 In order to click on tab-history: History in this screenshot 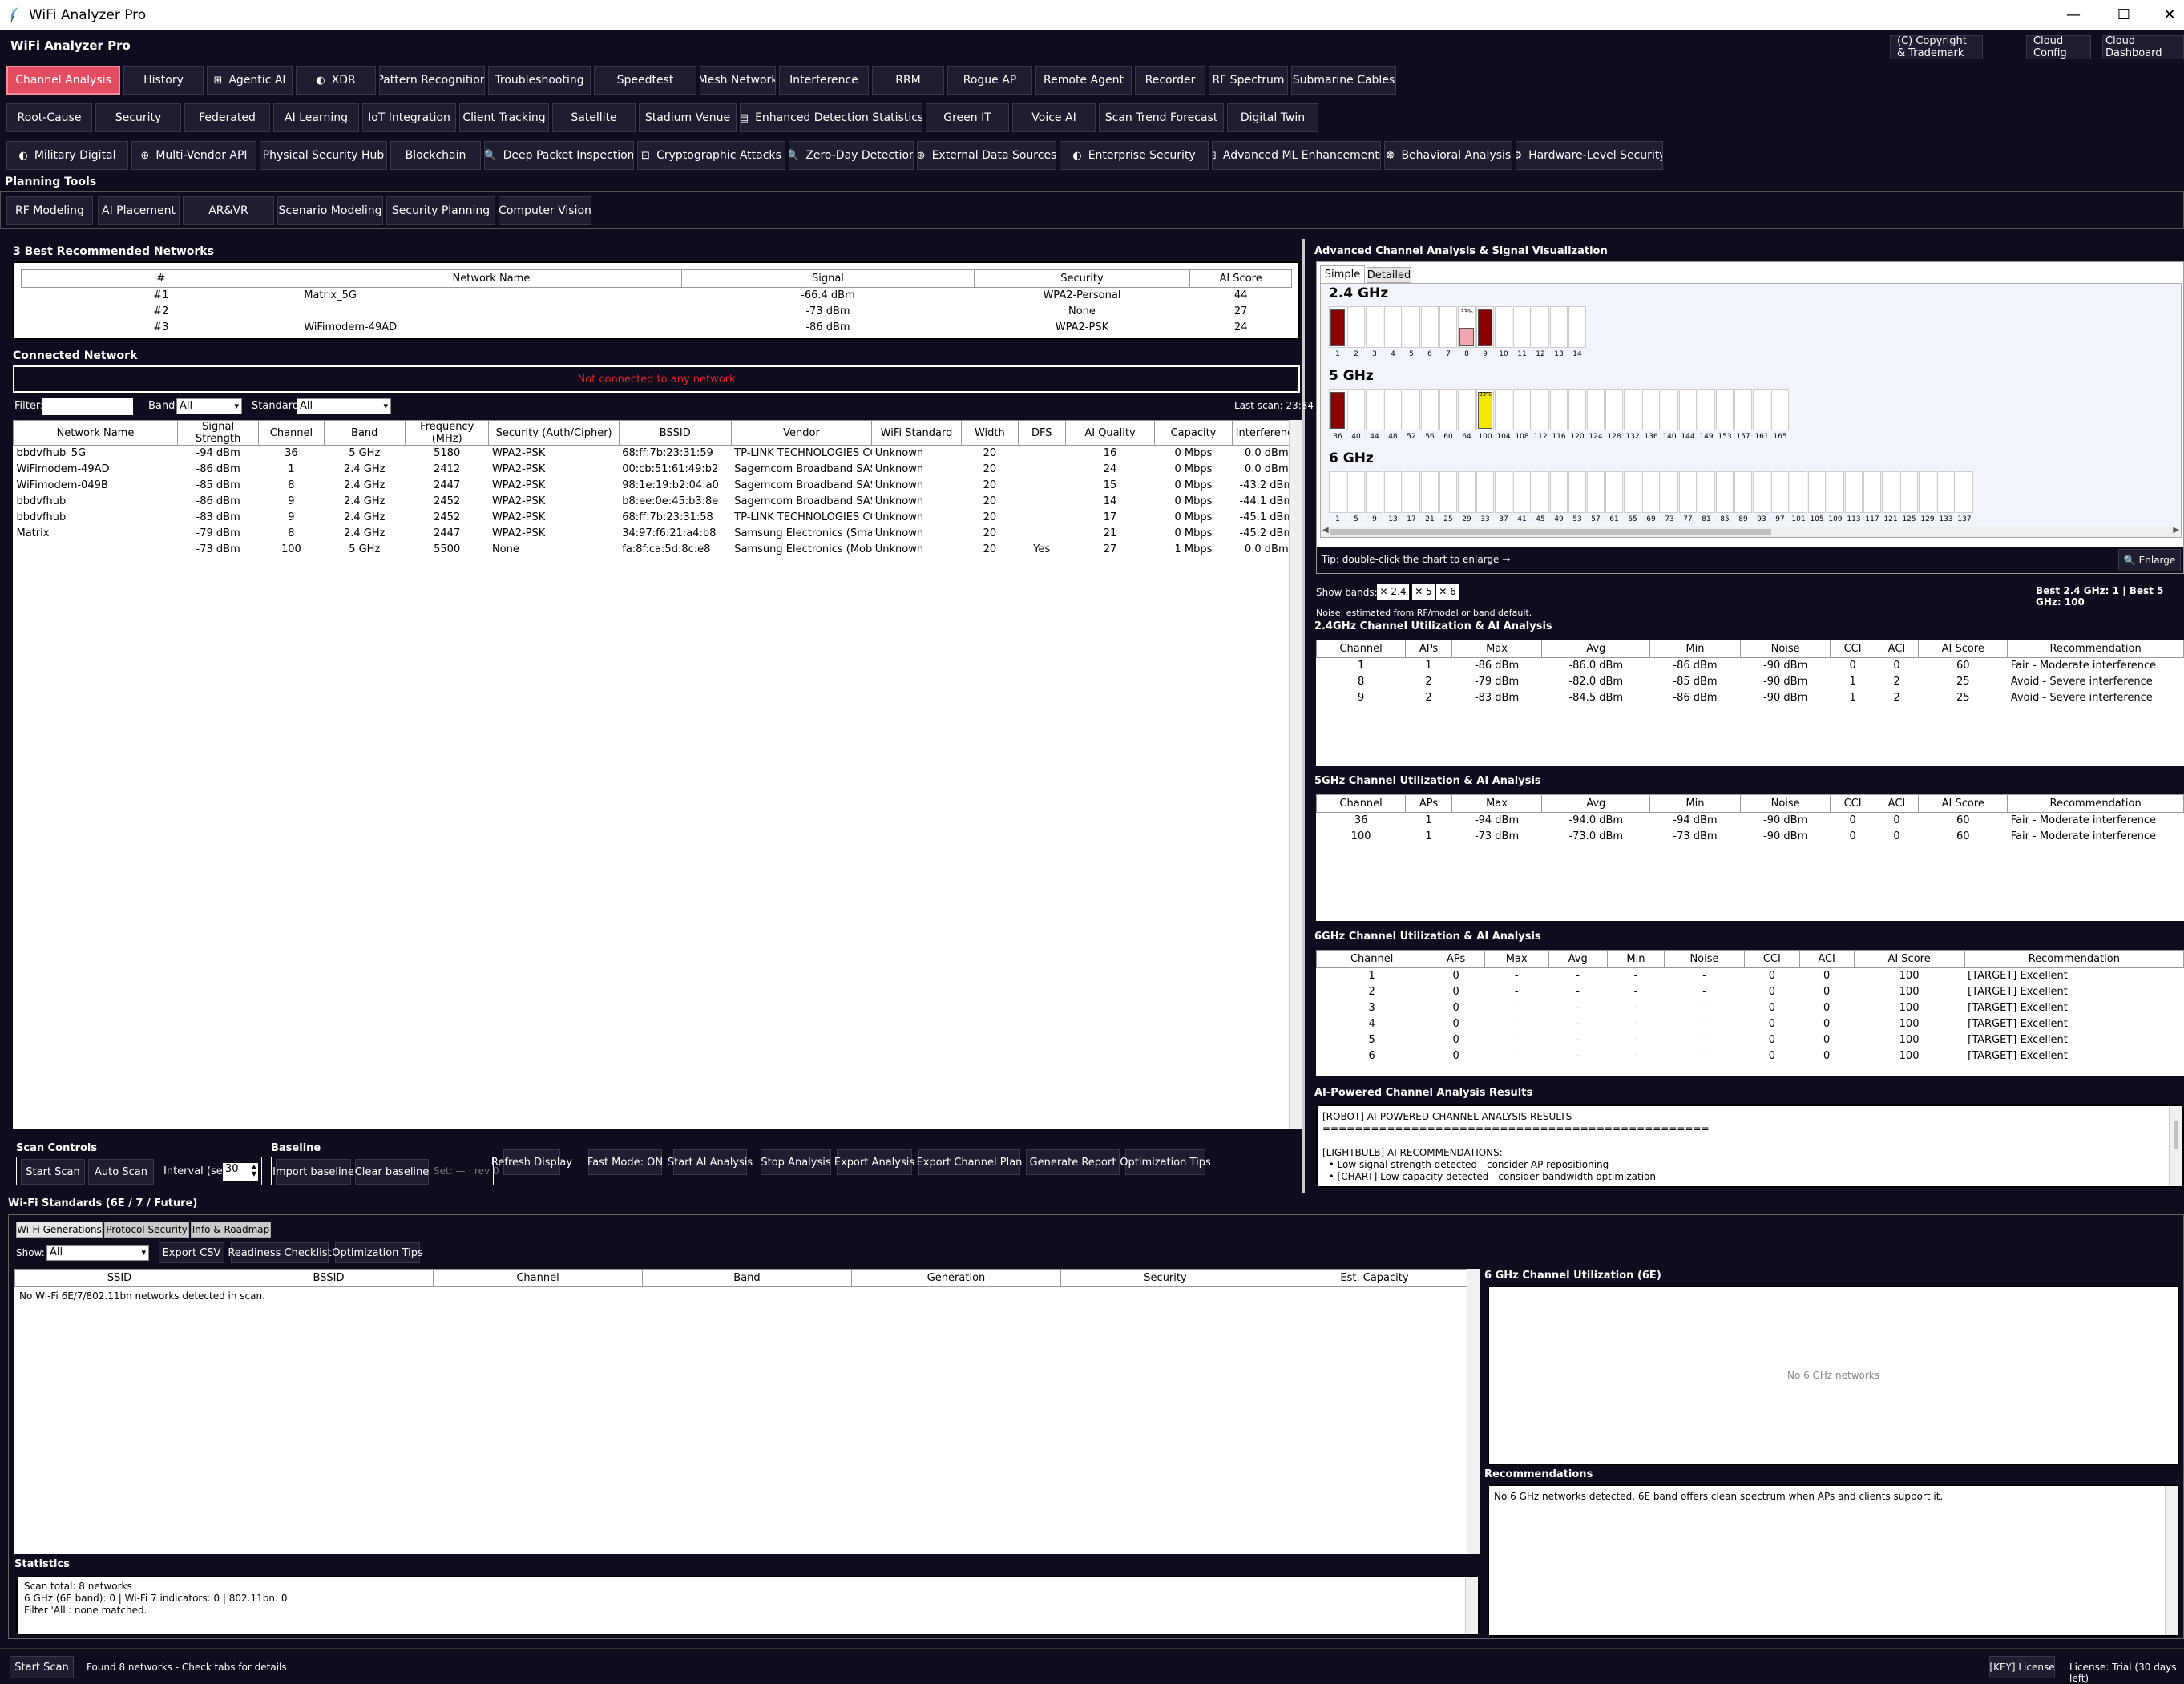, I will do `click(163, 80)`.